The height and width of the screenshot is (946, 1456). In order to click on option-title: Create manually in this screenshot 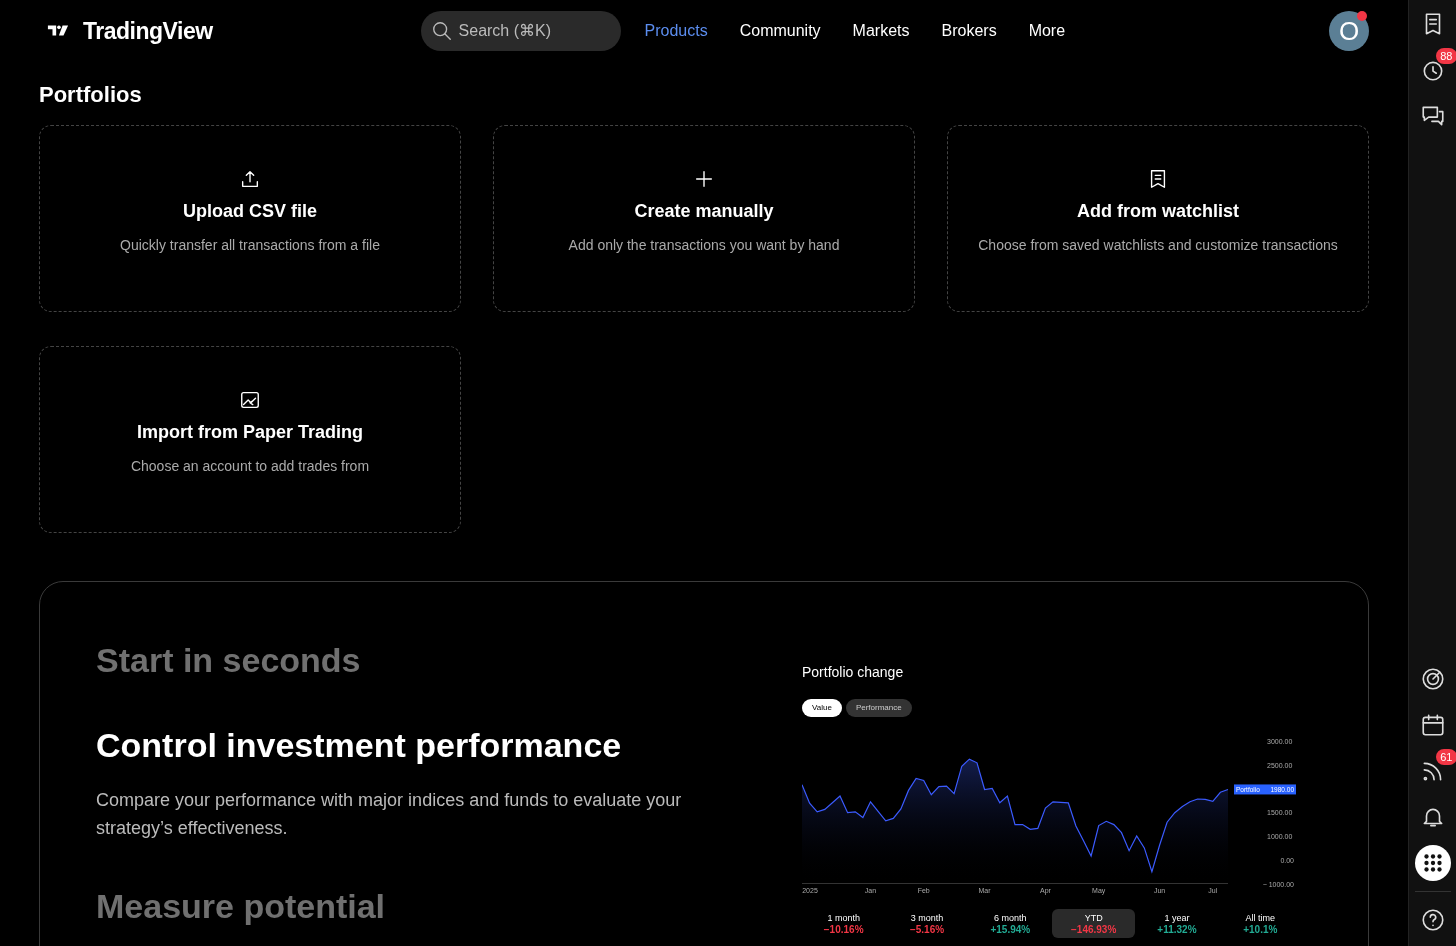, I will do `click(704, 211)`.